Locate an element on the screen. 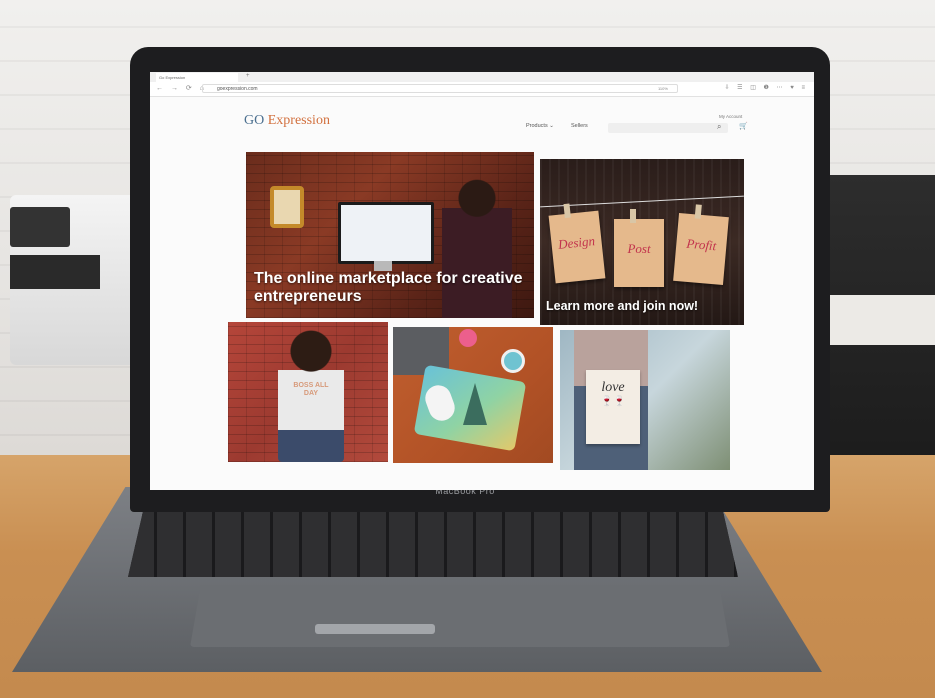 This screenshot has height=698, width=935. tile-tshirt: BOSS ALL DAY is located at coordinates (308, 392).